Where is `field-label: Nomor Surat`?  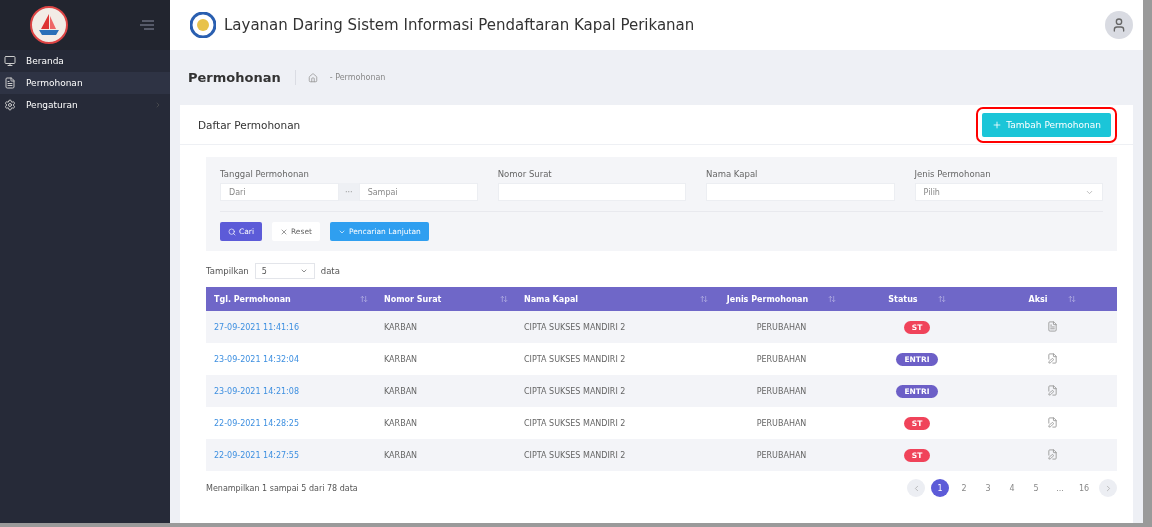 field-label: Nomor Surat is located at coordinates (525, 174).